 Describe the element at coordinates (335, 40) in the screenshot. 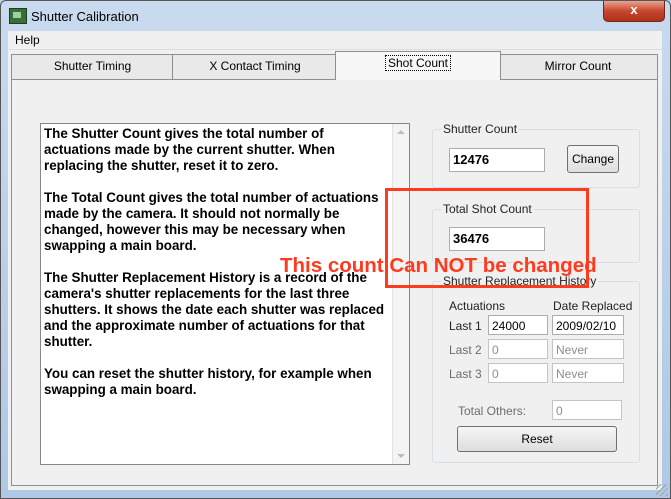

I see `menu-bar: Help` at that location.